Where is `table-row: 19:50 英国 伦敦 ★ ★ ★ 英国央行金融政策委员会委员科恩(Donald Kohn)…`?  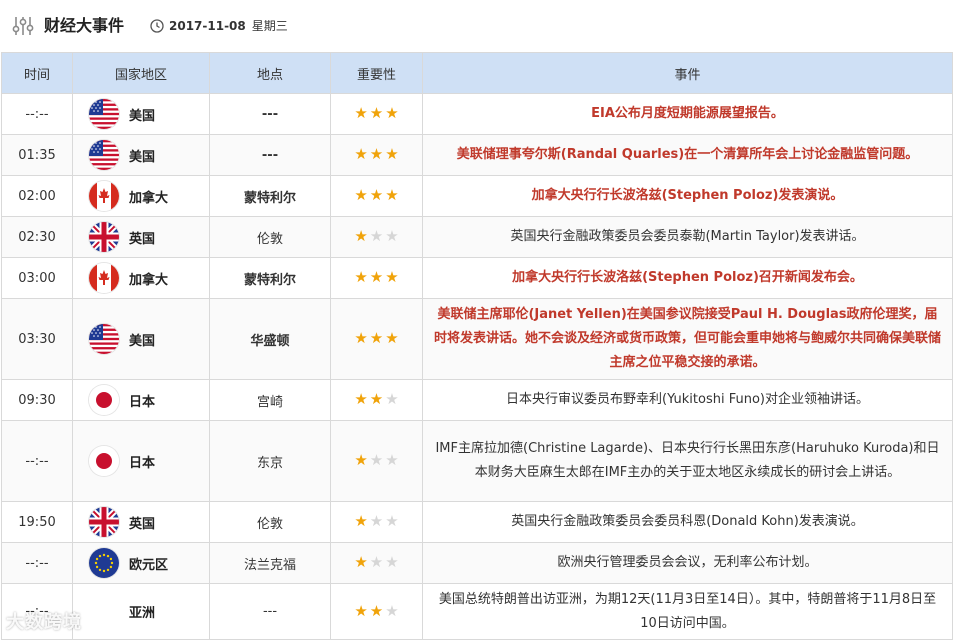
table-row: 19:50 英国 伦敦 ★ ★ ★ 英国央行金融政策委员会委员科恩(Donald Kohn)… is located at coordinates (477, 522).